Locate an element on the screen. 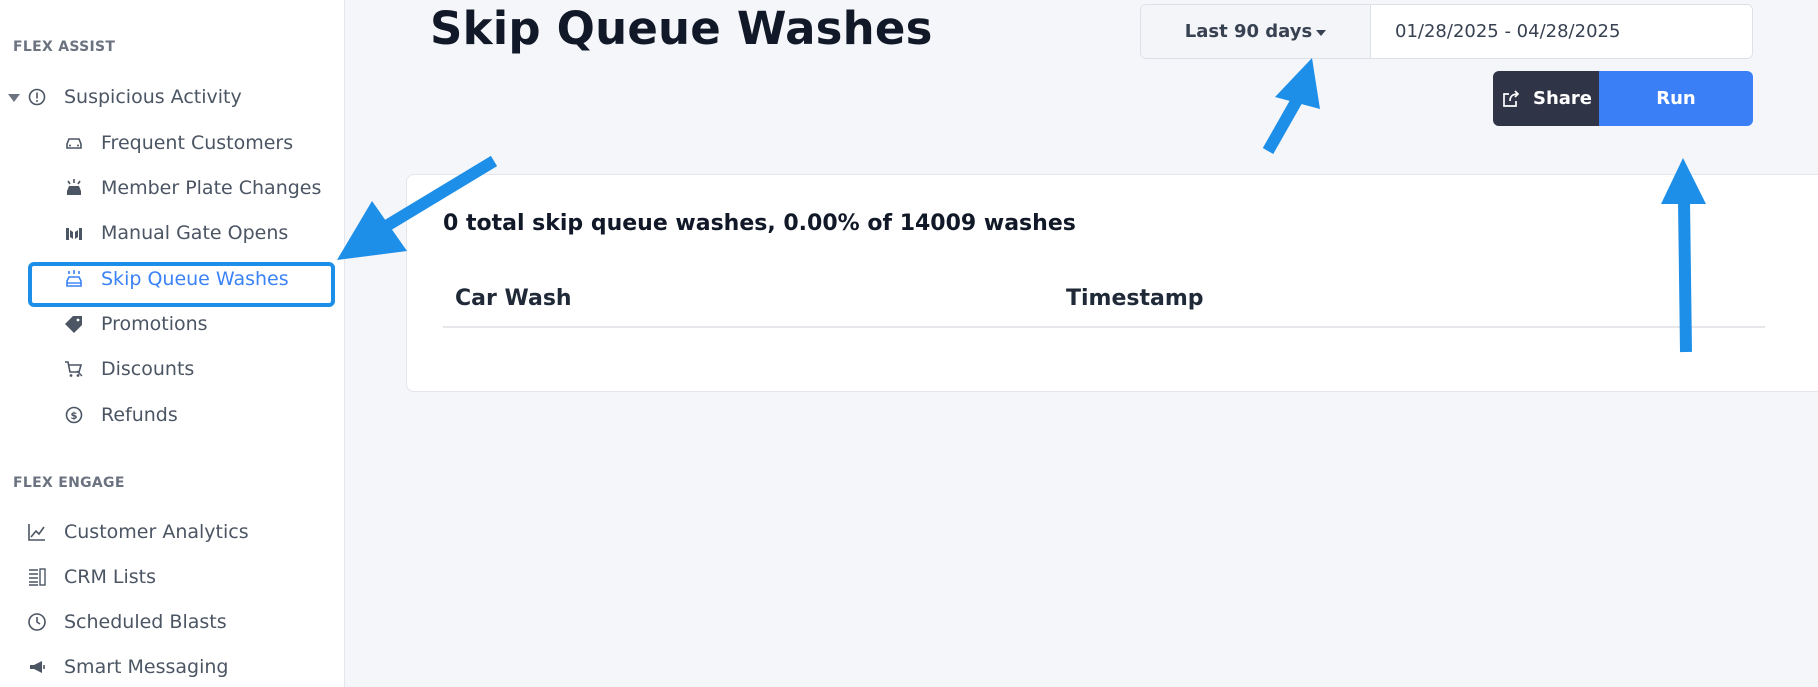 The width and height of the screenshot is (1818, 687). sidebar-item-customer-analytics: Customer Analytics is located at coordinates (137, 532).